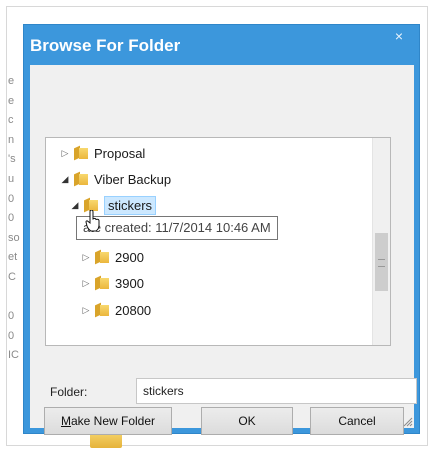 Image resolution: width=432 pixels, height=450 pixels. What do you see at coordinates (133, 179) in the screenshot?
I see `tree-item-label: Viber Backup` at bounding box center [133, 179].